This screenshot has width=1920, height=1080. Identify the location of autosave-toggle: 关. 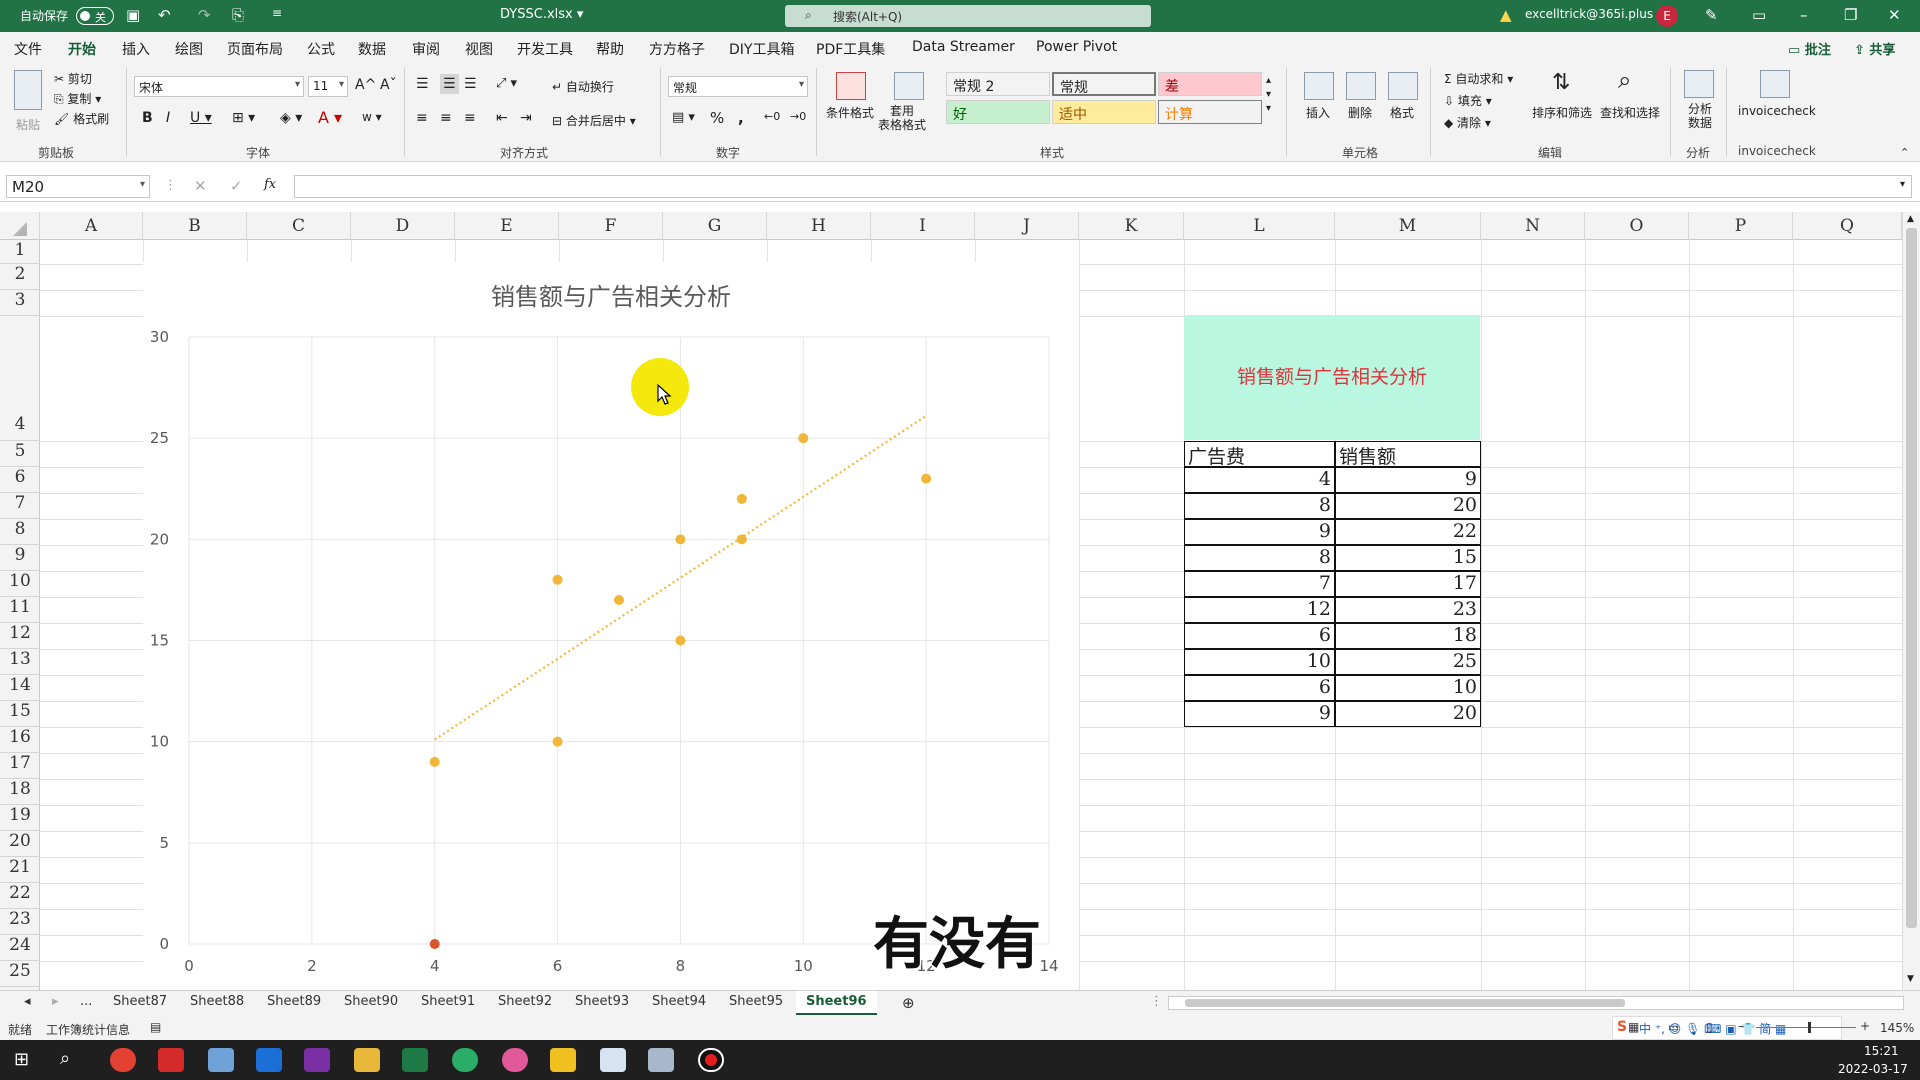
(95, 16).